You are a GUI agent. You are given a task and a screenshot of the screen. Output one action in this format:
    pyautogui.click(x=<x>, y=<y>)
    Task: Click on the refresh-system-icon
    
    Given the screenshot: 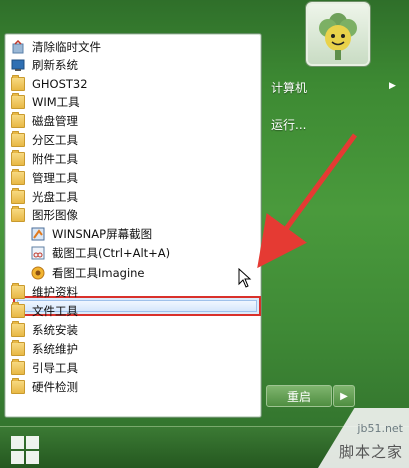 What is the action you would take?
    pyautogui.click(x=18, y=65)
    